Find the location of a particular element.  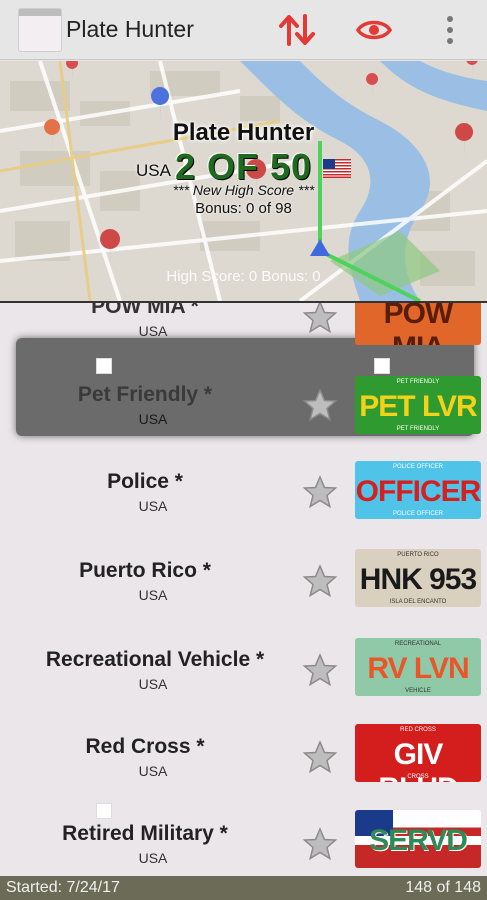

plate-image: RECREATIONAL RV LVN VEHICLE is located at coordinates (418, 667).